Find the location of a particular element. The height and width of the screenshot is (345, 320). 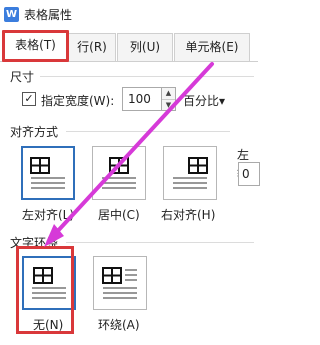

wrap-around-label: 环绕(A) is located at coordinates (119, 325).